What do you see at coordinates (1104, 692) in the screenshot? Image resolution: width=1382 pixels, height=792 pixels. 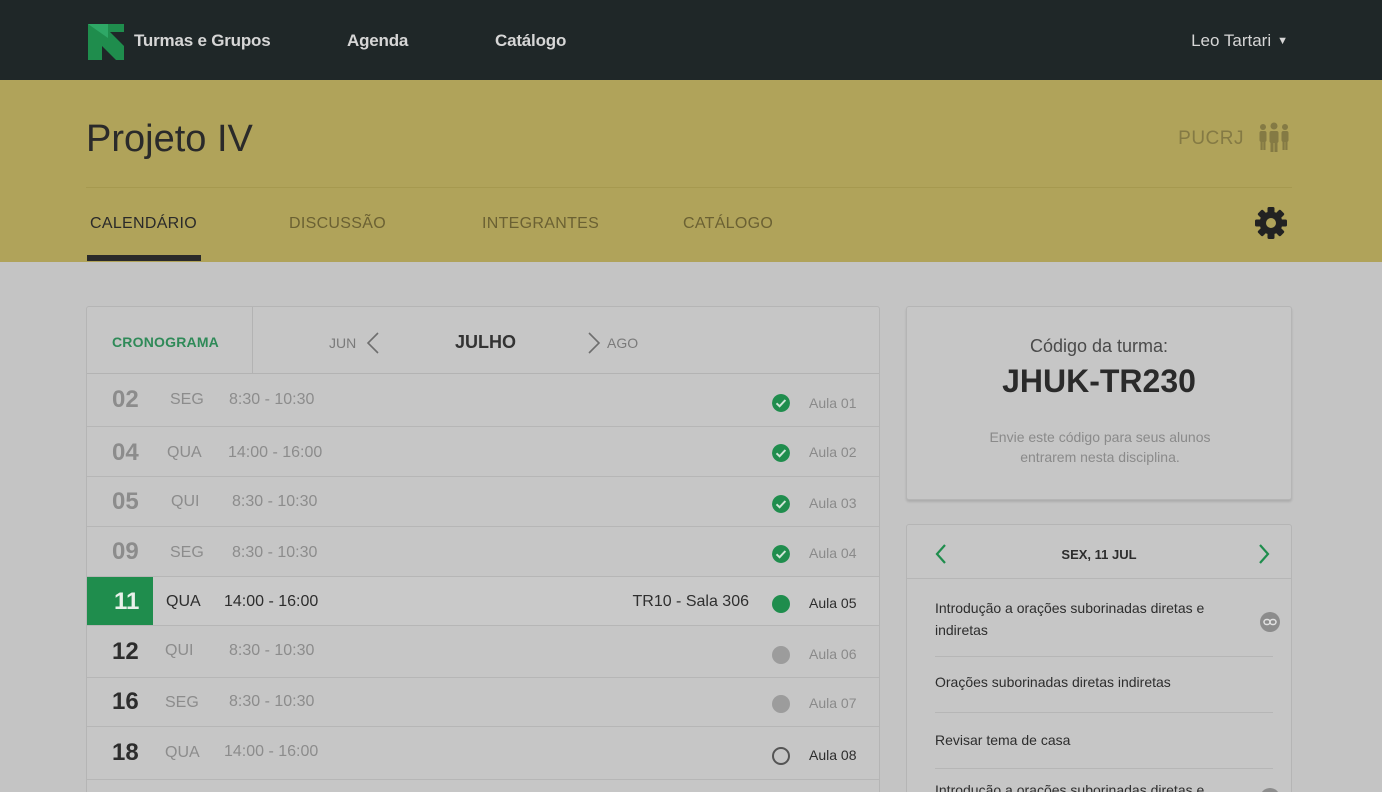 I see `agenda-item: Orações suborinadas diretas indiretas` at bounding box center [1104, 692].